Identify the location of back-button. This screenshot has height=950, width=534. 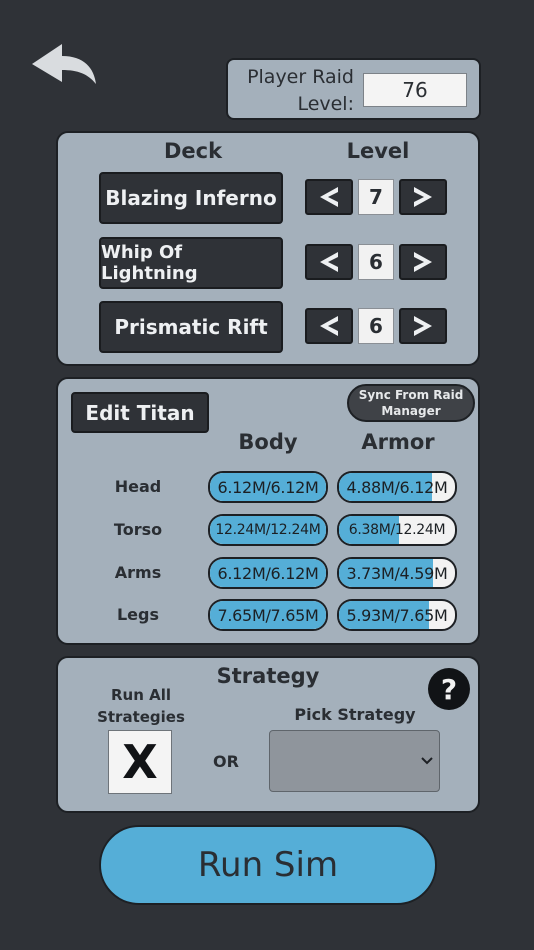
(64, 65).